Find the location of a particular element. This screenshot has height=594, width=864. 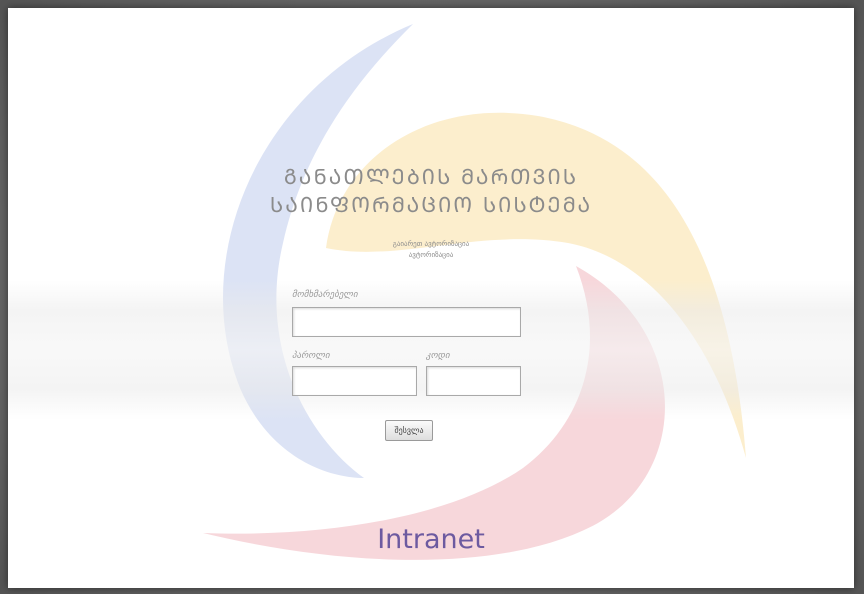

page-title: ᲒᲐᲜᲐᲗᲚᲔᲑᲘᲡ ᲛᲐᲠᲗᲕᲘᲡ ᲡᲐᲘᲜᲤᲝᲠᲛᲐᲪᲘᲝ ᲡᲘᲡᲢᲔᲛᲐ is located at coordinates (431, 191).